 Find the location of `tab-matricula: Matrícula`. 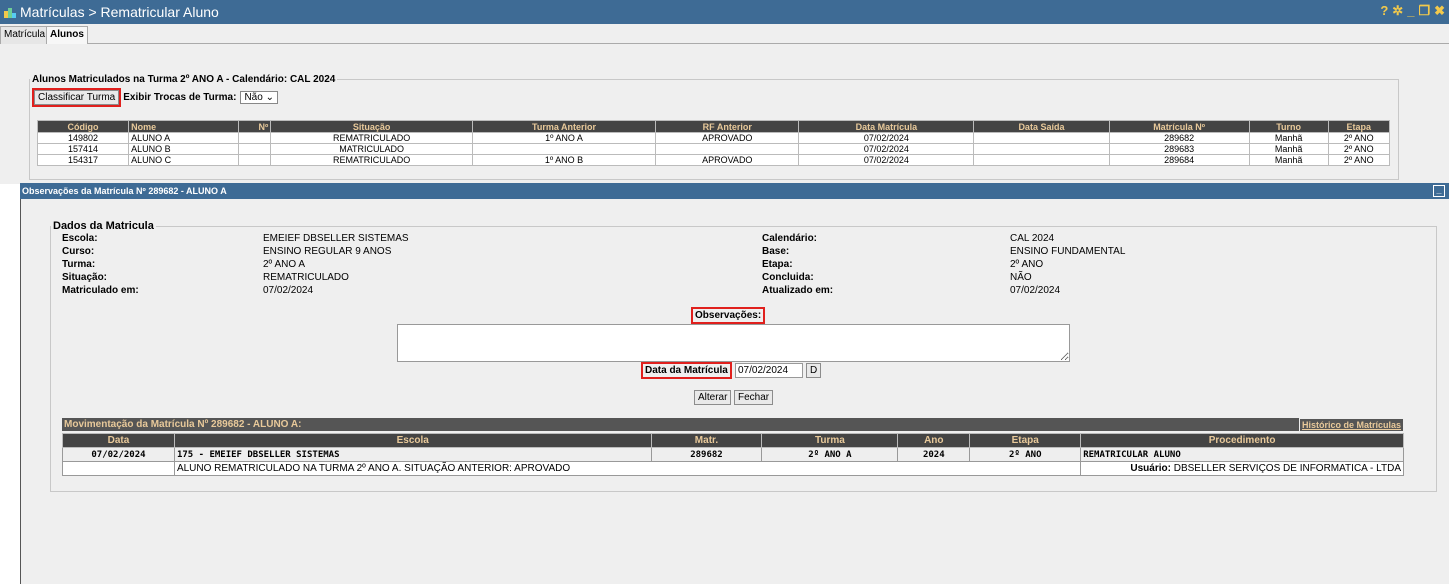

tab-matricula: Matrícula is located at coordinates (25, 35).